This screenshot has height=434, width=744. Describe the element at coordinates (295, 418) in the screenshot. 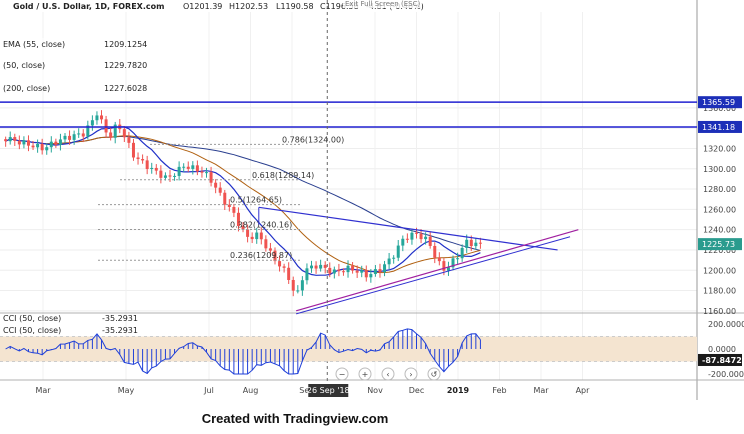

I see `credit-text: Created with Tradingview.com` at that location.